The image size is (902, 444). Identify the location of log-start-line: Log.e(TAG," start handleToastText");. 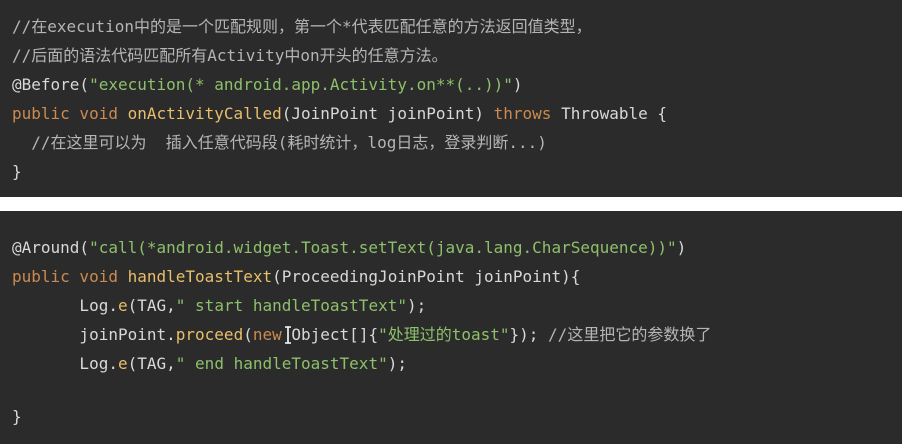
(219, 305).